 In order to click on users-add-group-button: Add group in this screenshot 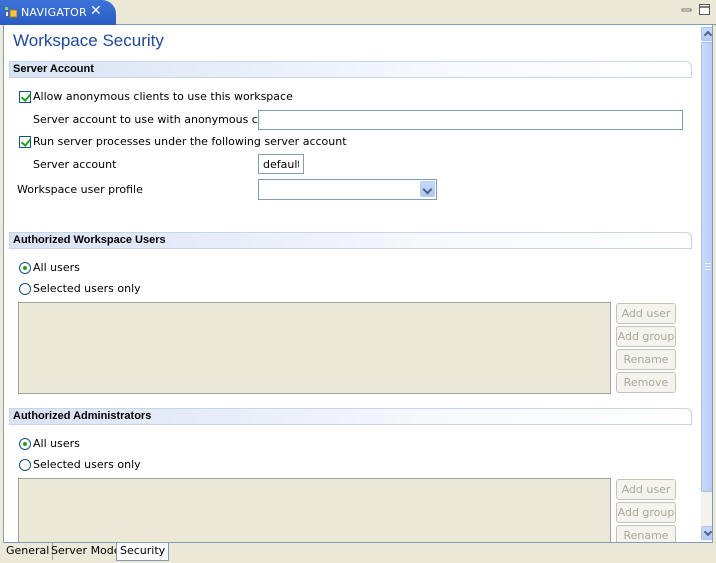, I will do `click(646, 336)`.